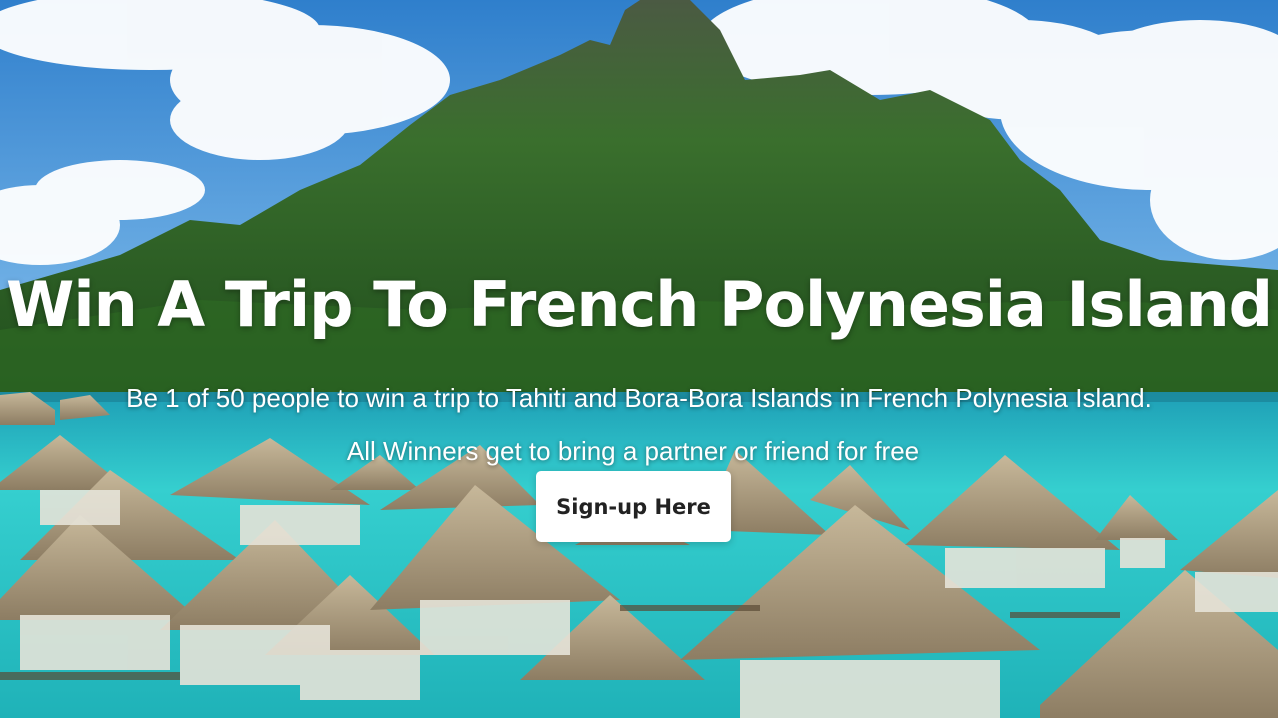  I want to click on sign-up-button: Sign-up Here, so click(633, 506).